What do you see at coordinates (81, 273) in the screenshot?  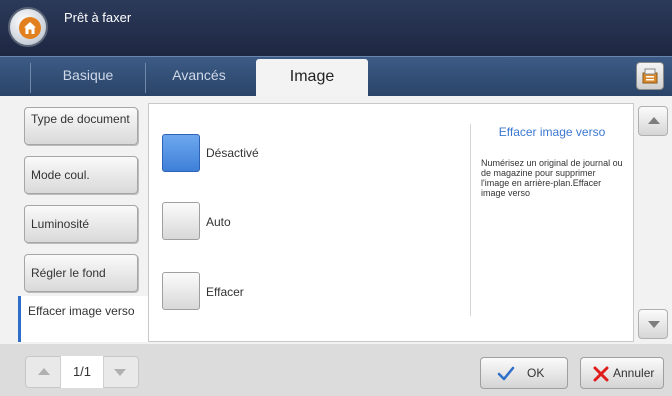 I see `sidebar-item-regler-le-fond: Régler le fond` at bounding box center [81, 273].